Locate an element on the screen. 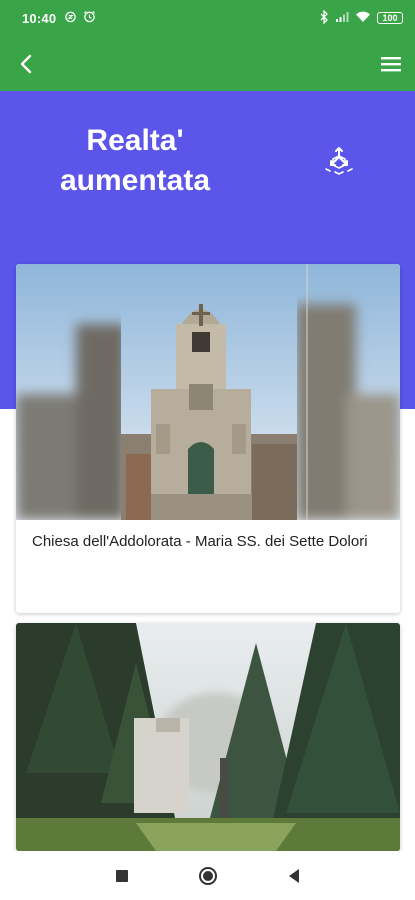 The width and height of the screenshot is (415, 900). wifi-icon is located at coordinates (363, 18).